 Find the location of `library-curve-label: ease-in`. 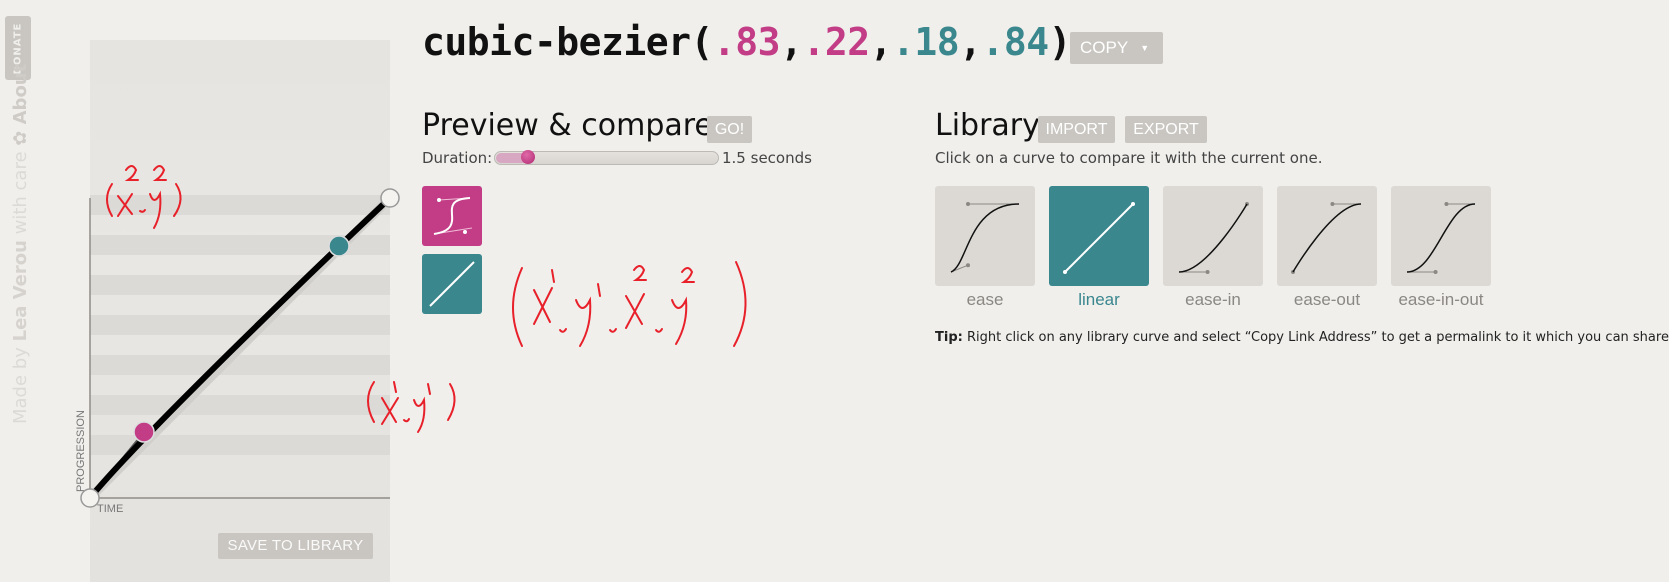

library-curve-label: ease-in is located at coordinates (1213, 299).